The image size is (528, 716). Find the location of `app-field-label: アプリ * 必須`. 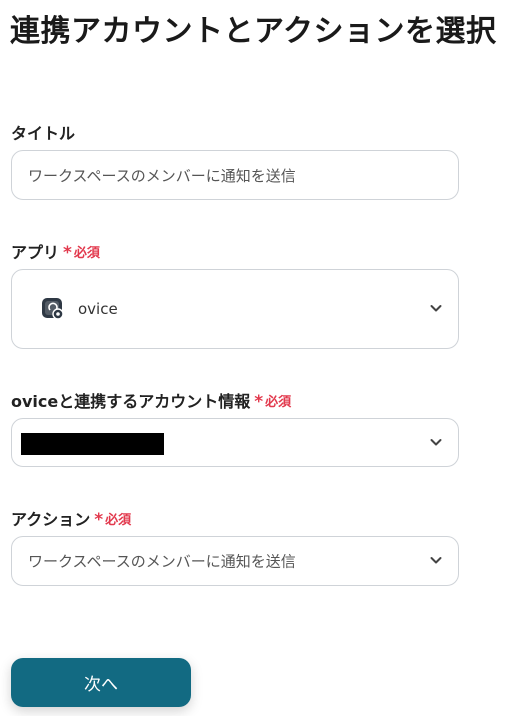

app-field-label: アプリ * 必須 is located at coordinates (55, 251).